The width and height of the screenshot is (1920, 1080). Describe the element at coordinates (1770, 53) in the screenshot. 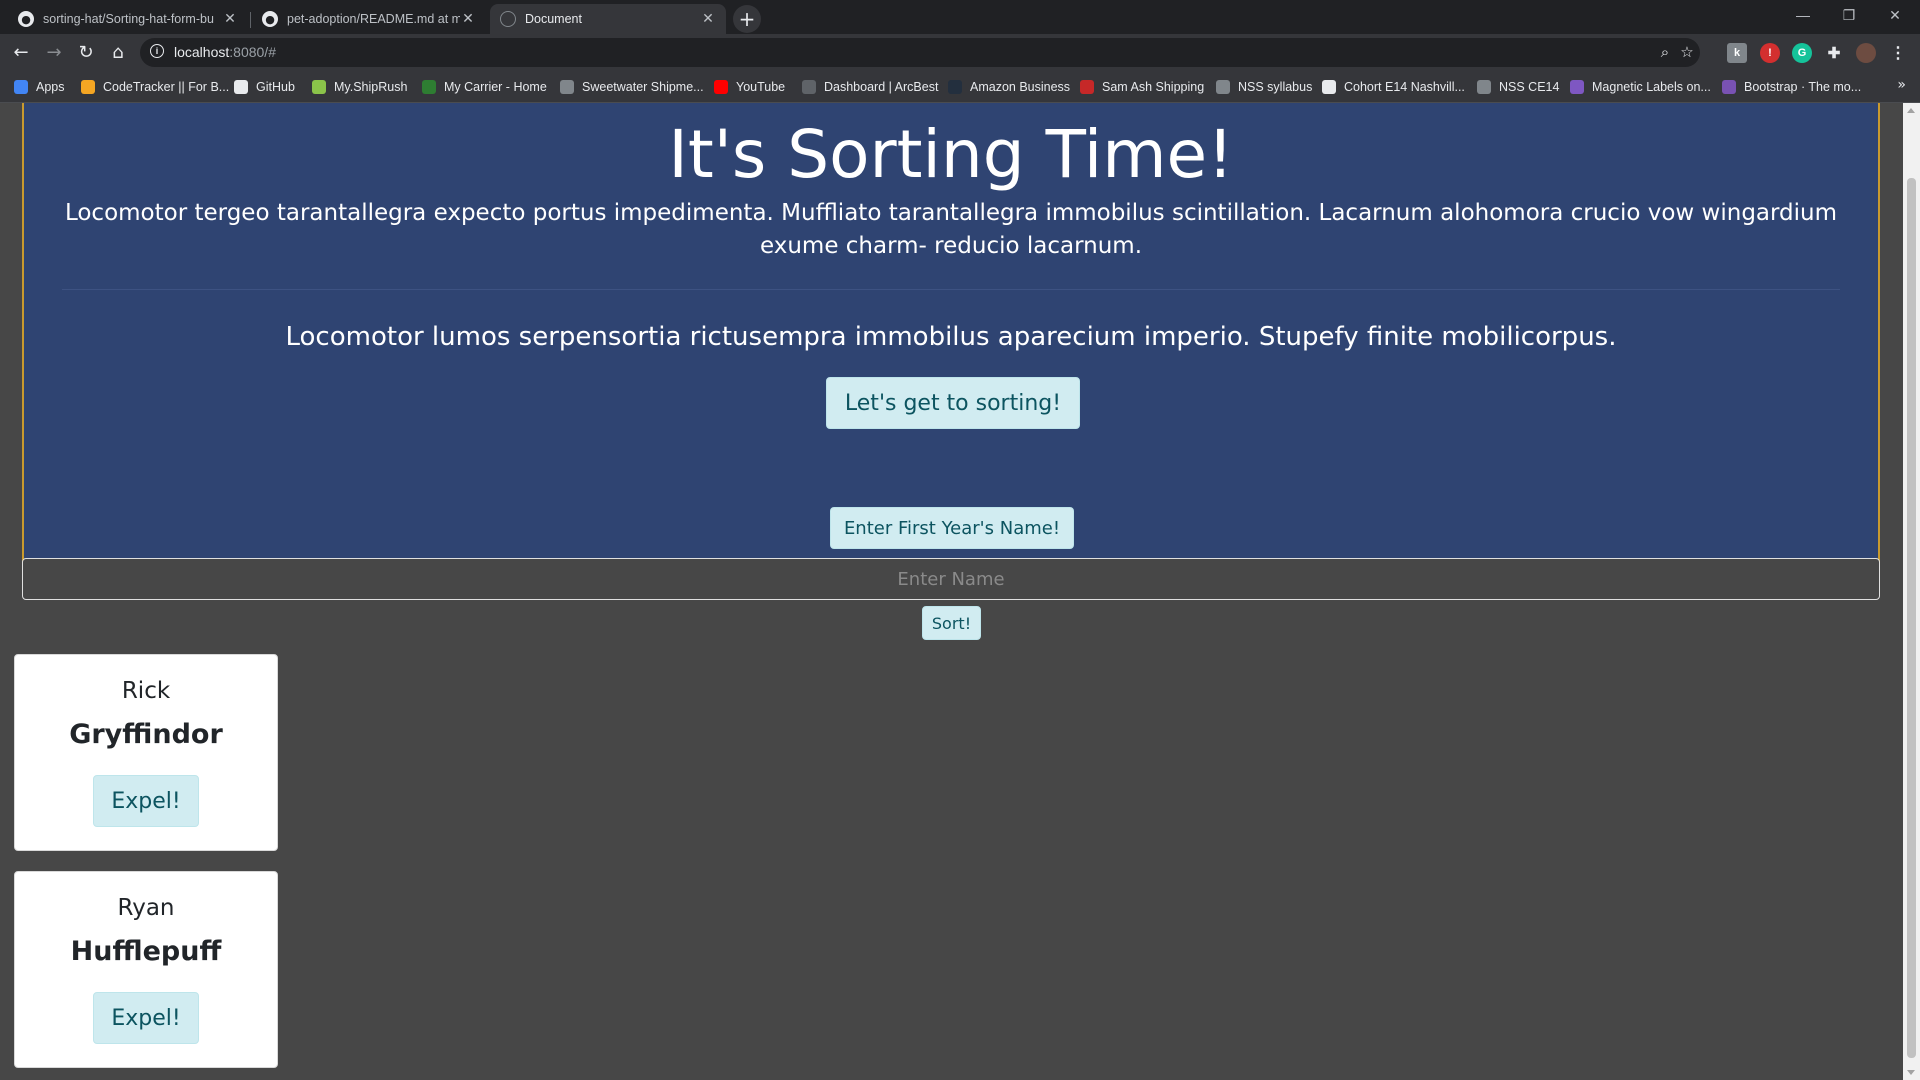

I see `extension-red-icon: !` at that location.